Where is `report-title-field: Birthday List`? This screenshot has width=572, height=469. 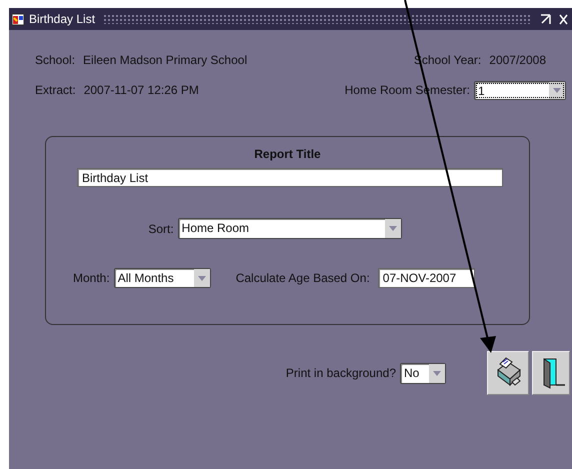 report-title-field: Birthday List is located at coordinates (290, 177).